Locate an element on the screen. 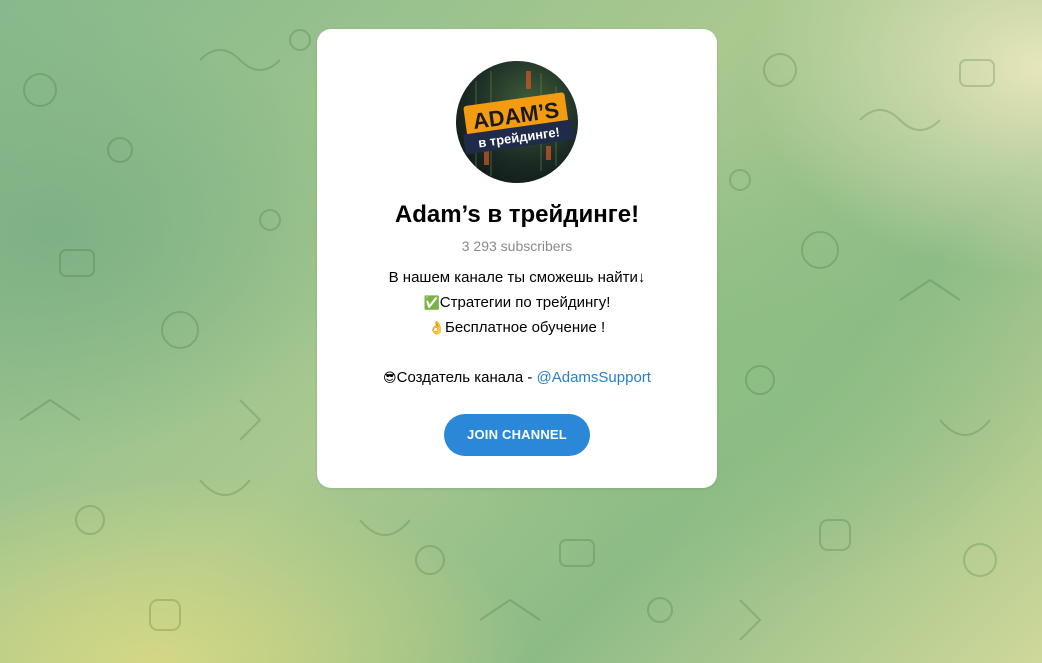 Image resolution: width=1042 pixels, height=663 pixels. description-blank-line is located at coordinates (517, 352).